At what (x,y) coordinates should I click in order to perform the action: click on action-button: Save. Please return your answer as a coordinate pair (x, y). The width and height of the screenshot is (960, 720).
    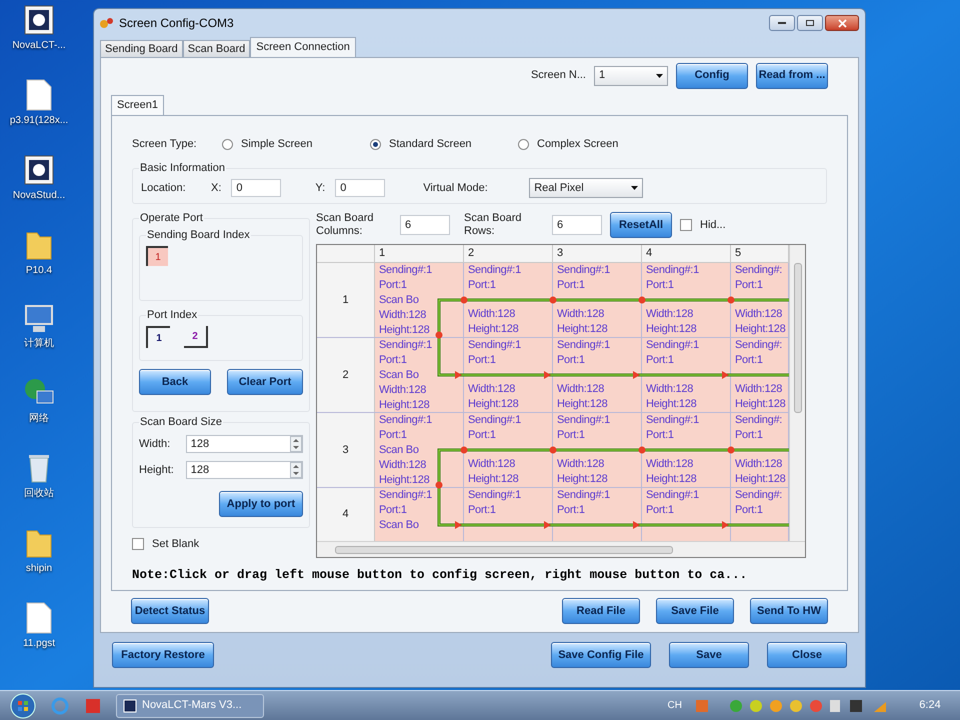
    Looking at the image, I should click on (709, 655).